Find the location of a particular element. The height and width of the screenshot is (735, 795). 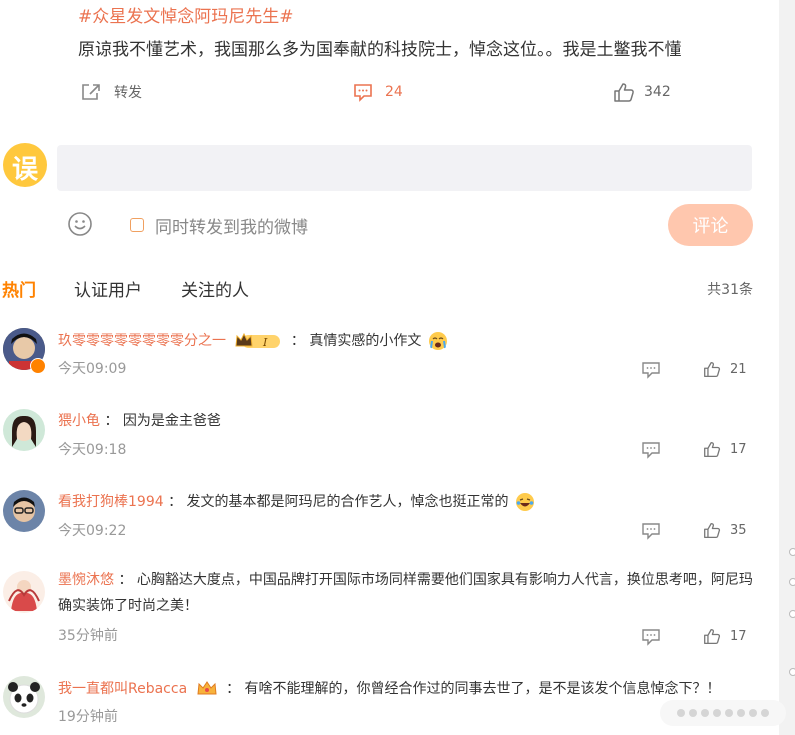

comment-total-count: 共31条 is located at coordinates (730, 290).